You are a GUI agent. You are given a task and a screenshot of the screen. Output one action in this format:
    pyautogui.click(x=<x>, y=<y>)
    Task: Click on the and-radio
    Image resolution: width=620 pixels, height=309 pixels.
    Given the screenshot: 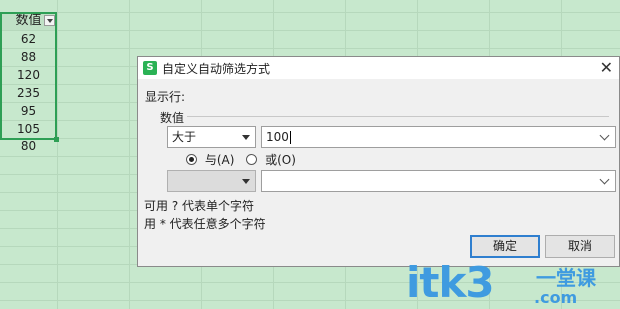 What is the action you would take?
    pyautogui.click(x=191, y=159)
    